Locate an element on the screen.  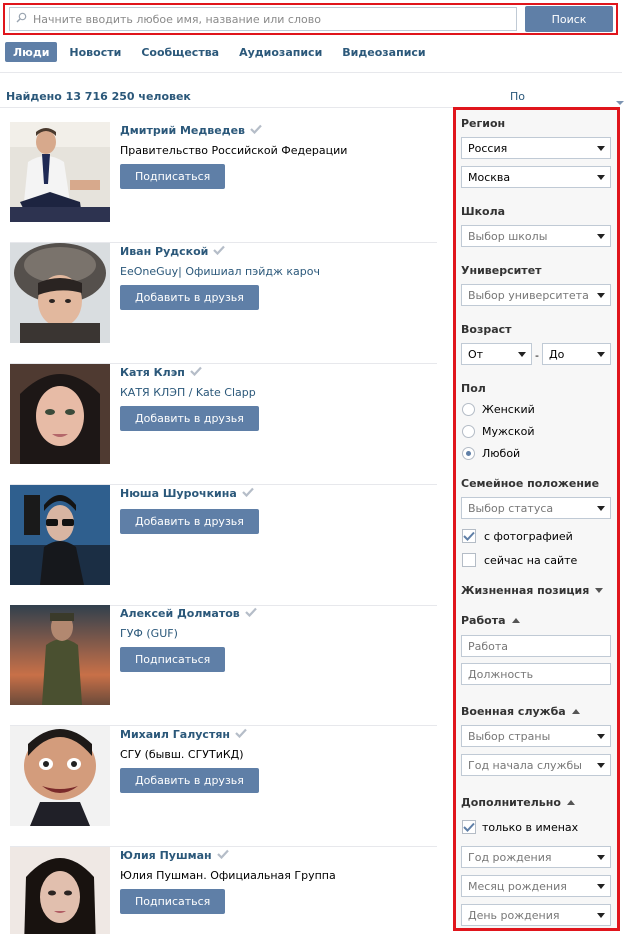
work-company-input: Работа is located at coordinates (536, 646).